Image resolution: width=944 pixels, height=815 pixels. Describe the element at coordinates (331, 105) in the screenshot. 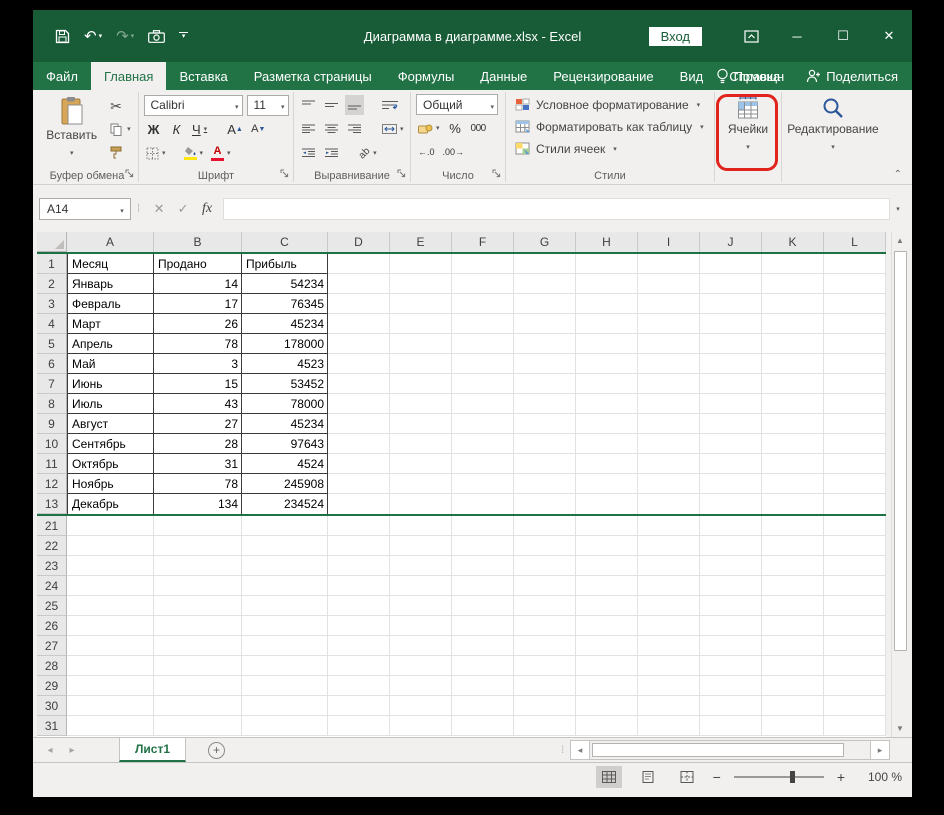

I see `align-middle-button` at that location.